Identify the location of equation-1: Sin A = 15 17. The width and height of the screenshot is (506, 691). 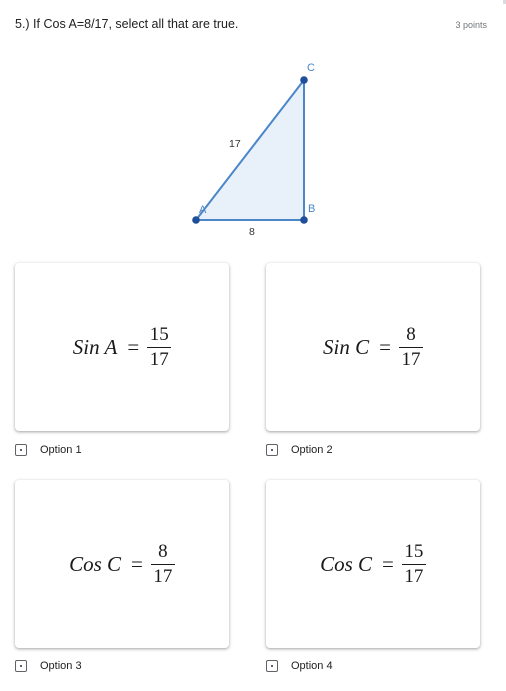
(122, 347).